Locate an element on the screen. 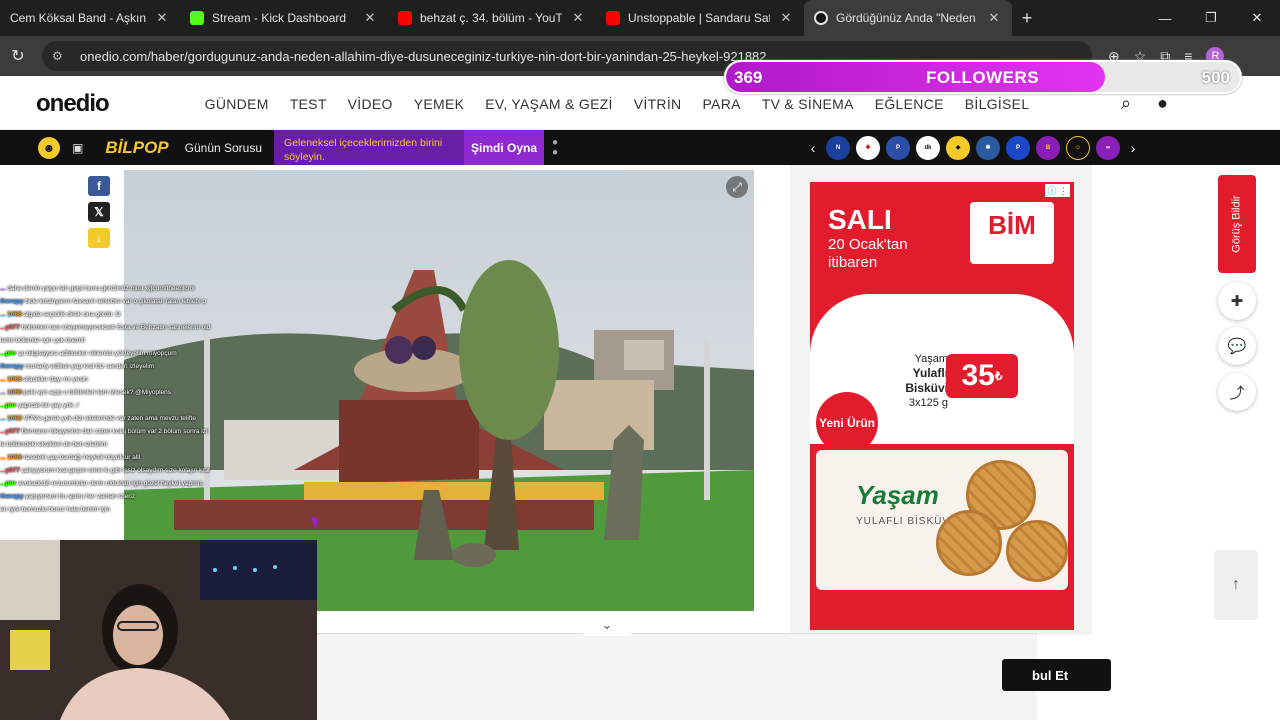 The width and height of the screenshot is (1280, 720). user-icon: ● is located at coordinates (1162, 103).